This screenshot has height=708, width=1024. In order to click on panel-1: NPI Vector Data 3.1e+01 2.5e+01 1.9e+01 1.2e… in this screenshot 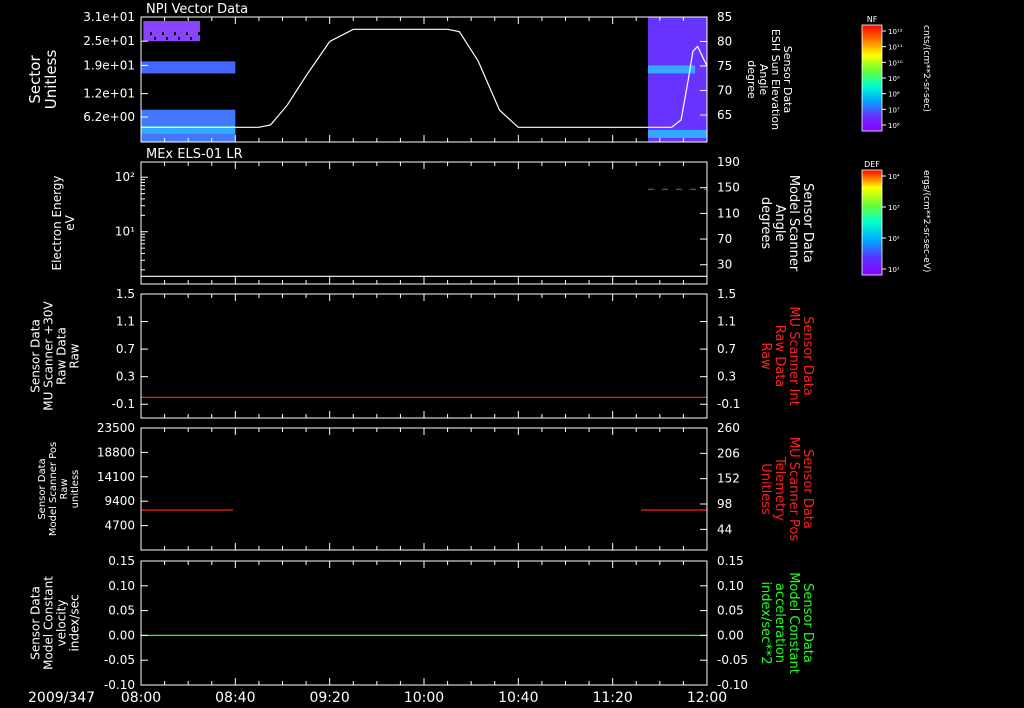, I will do `click(410, 72)`.